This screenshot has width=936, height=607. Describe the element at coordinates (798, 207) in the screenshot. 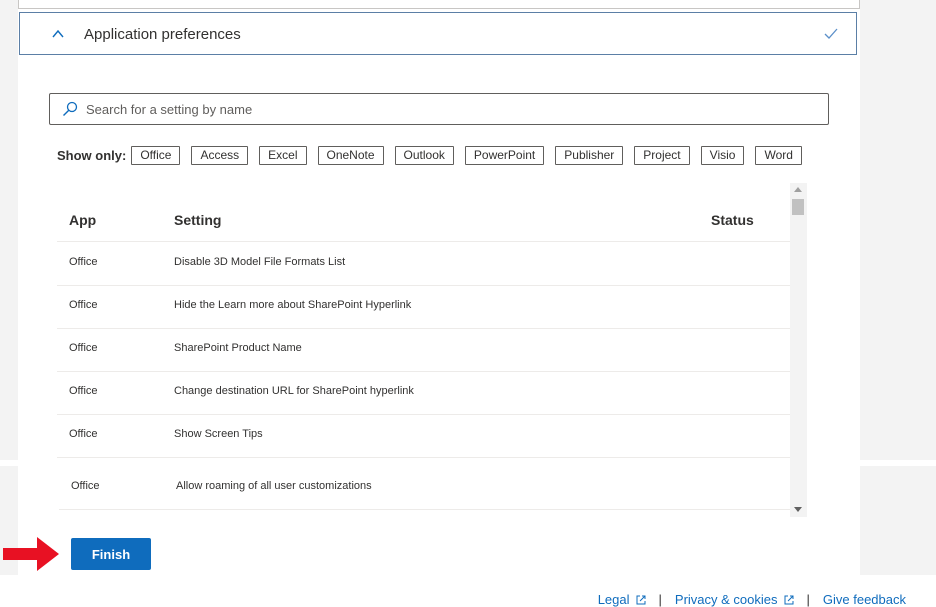

I see `scroll-thumb` at that location.